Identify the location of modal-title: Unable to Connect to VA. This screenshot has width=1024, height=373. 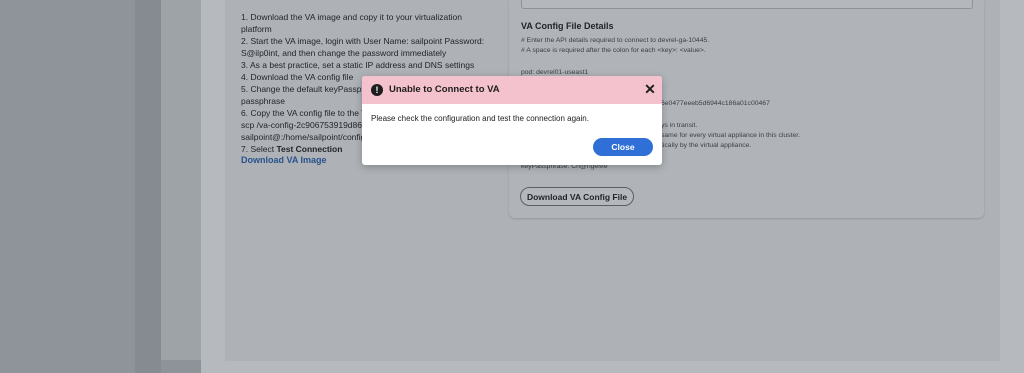
(444, 89).